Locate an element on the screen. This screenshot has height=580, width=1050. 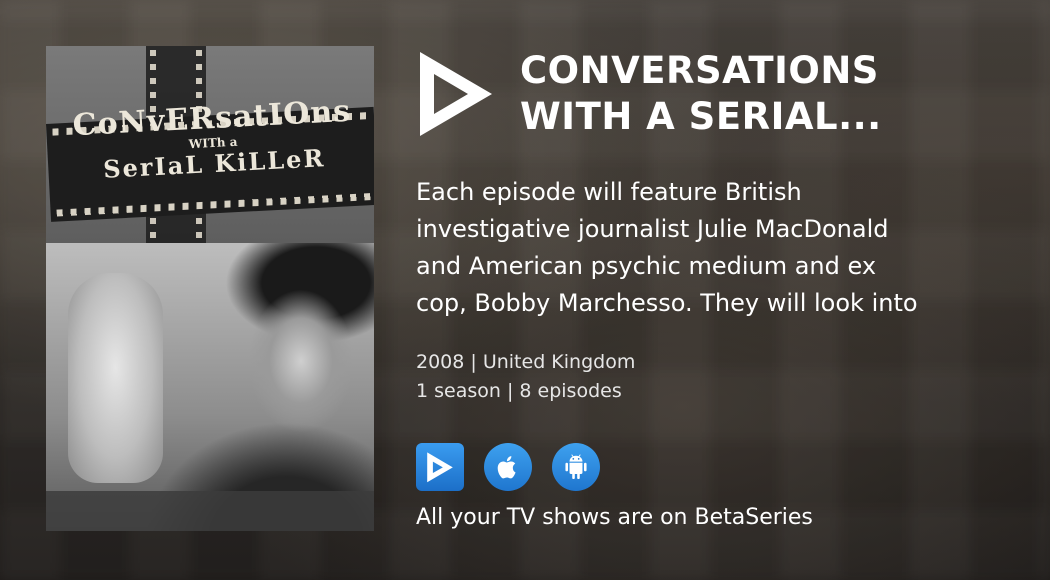
seasons-episodes: 1 season | 8 episodes is located at coordinates (519, 391).